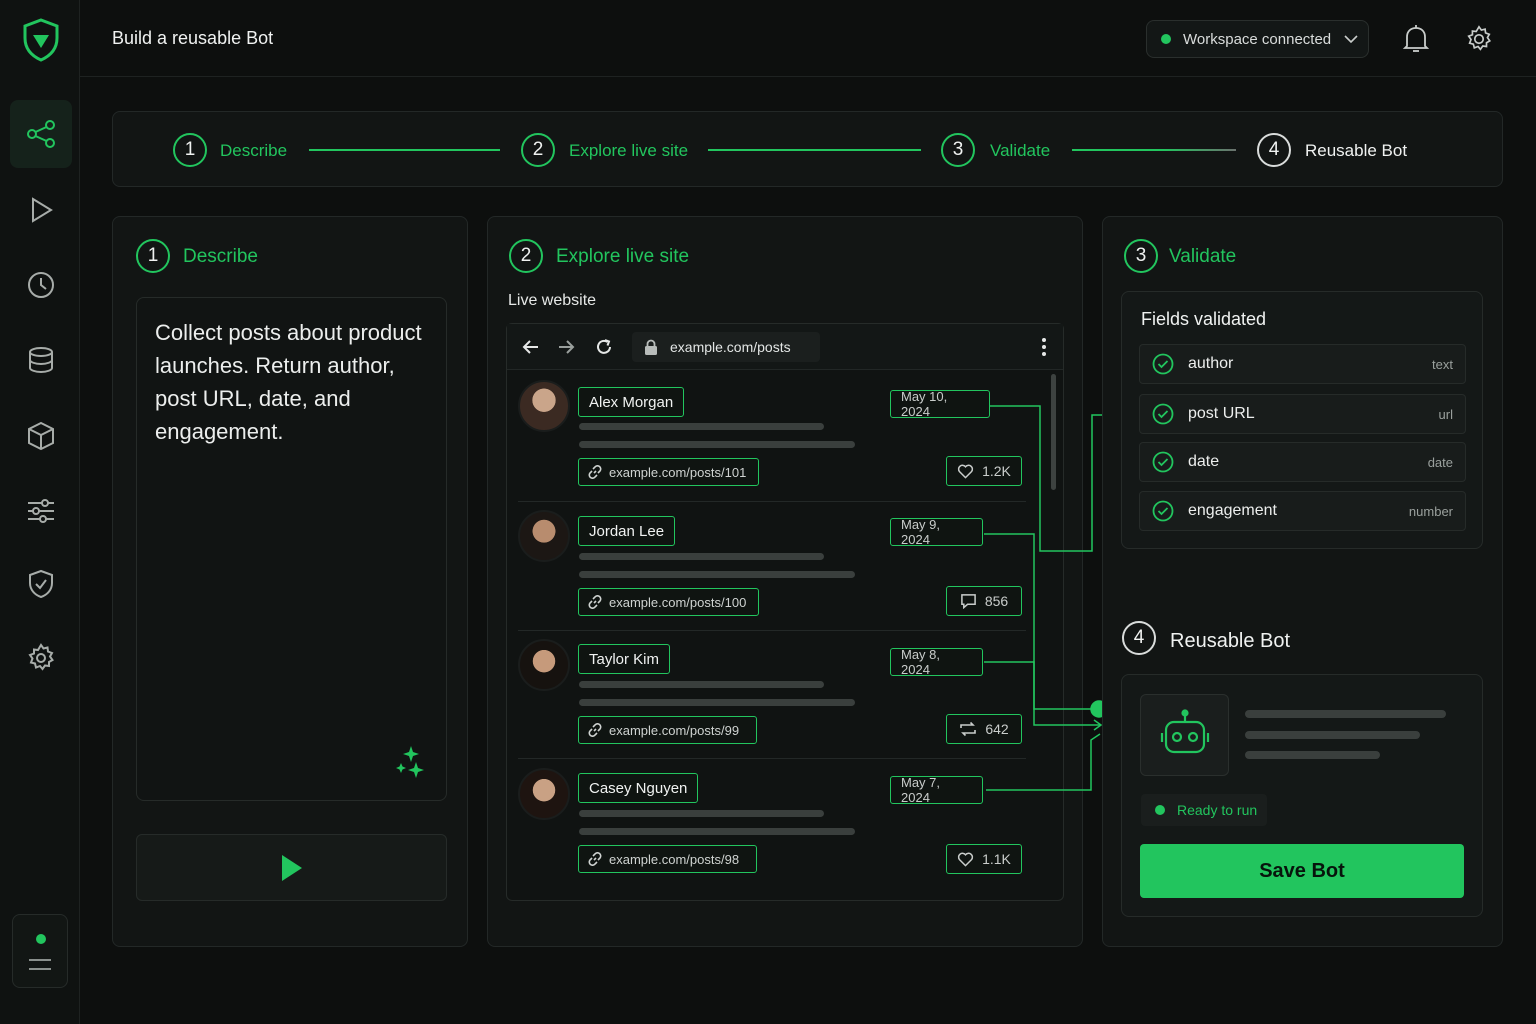 The image size is (1536, 1024). What do you see at coordinates (1139, 638) in the screenshot?
I see `bot-step-number: 4` at bounding box center [1139, 638].